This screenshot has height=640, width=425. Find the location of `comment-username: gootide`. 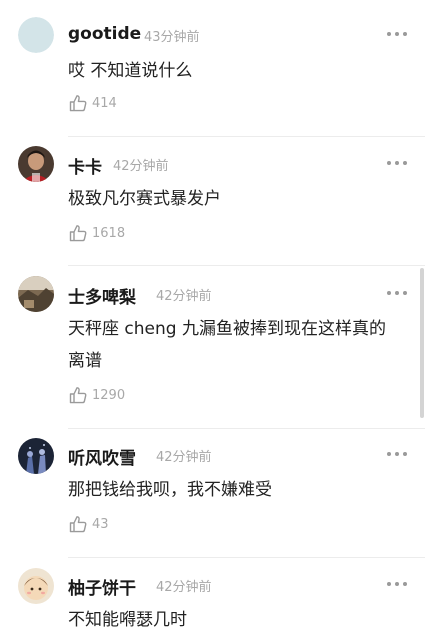

comment-username: gootide is located at coordinates (104, 34).